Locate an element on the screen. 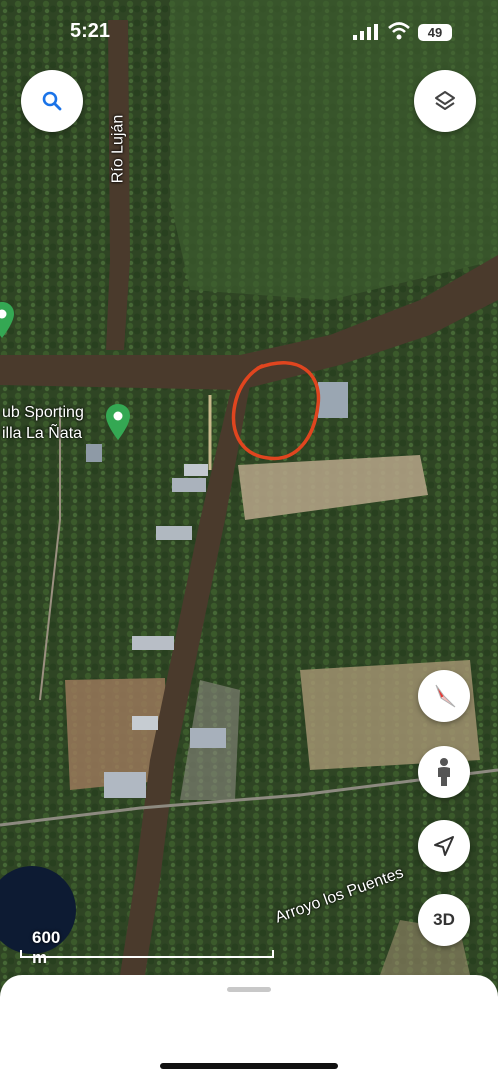  bottom-sheet is located at coordinates (249, 1027).